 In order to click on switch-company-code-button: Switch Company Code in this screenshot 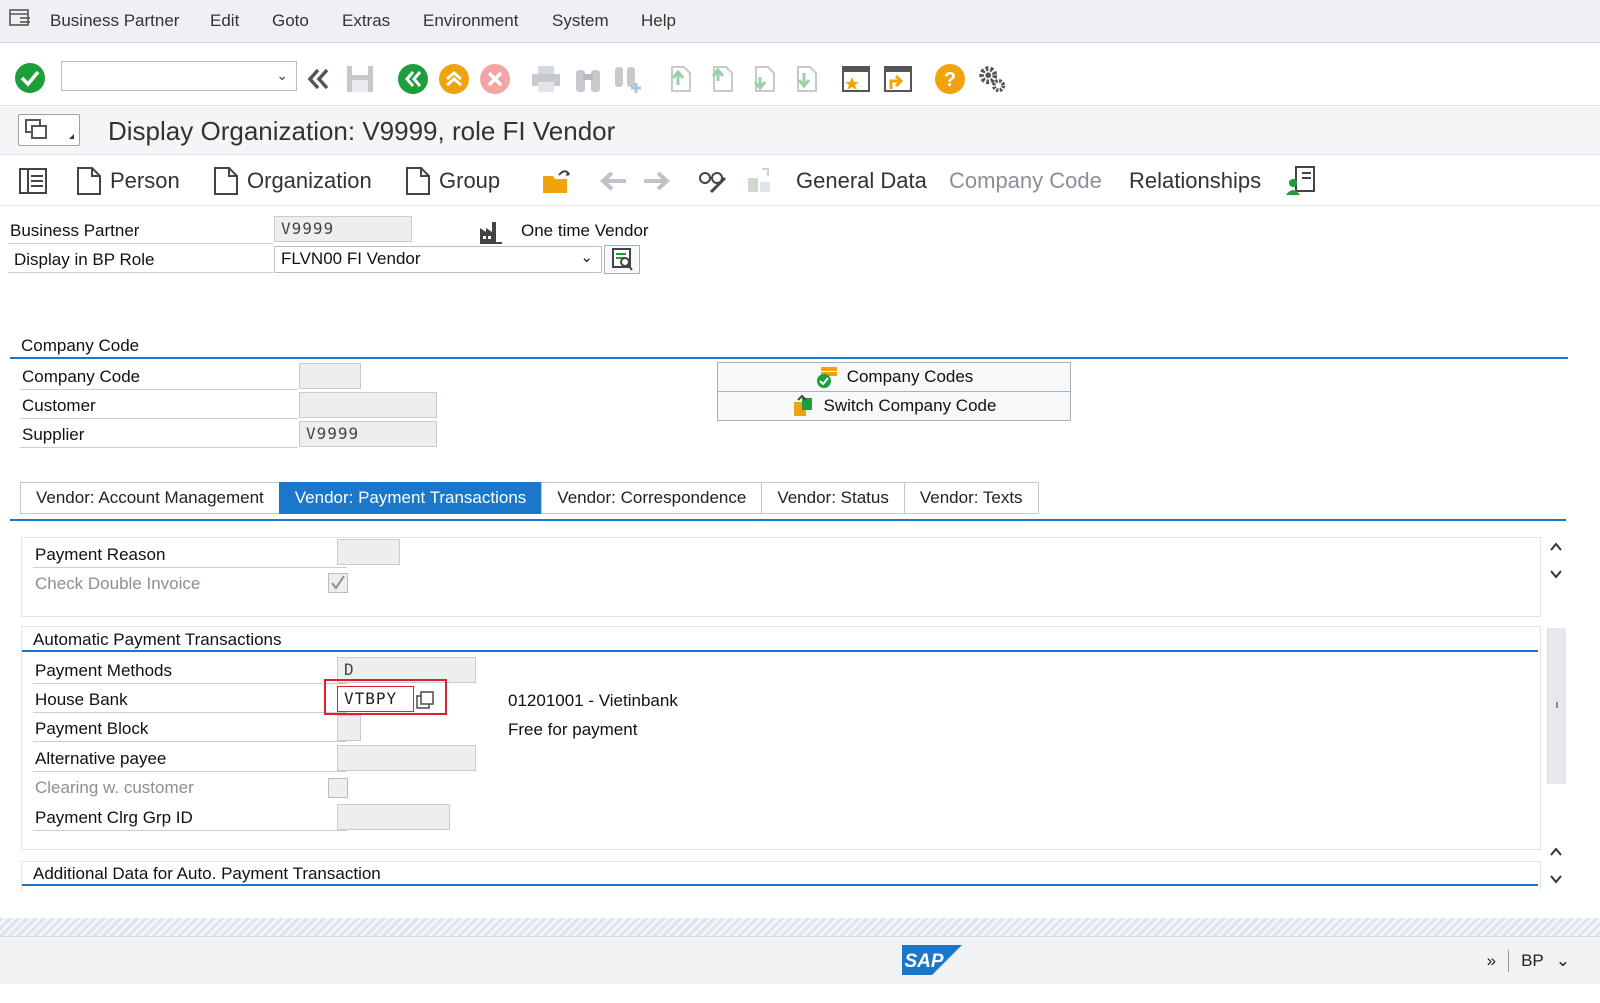, I will do `click(894, 406)`.